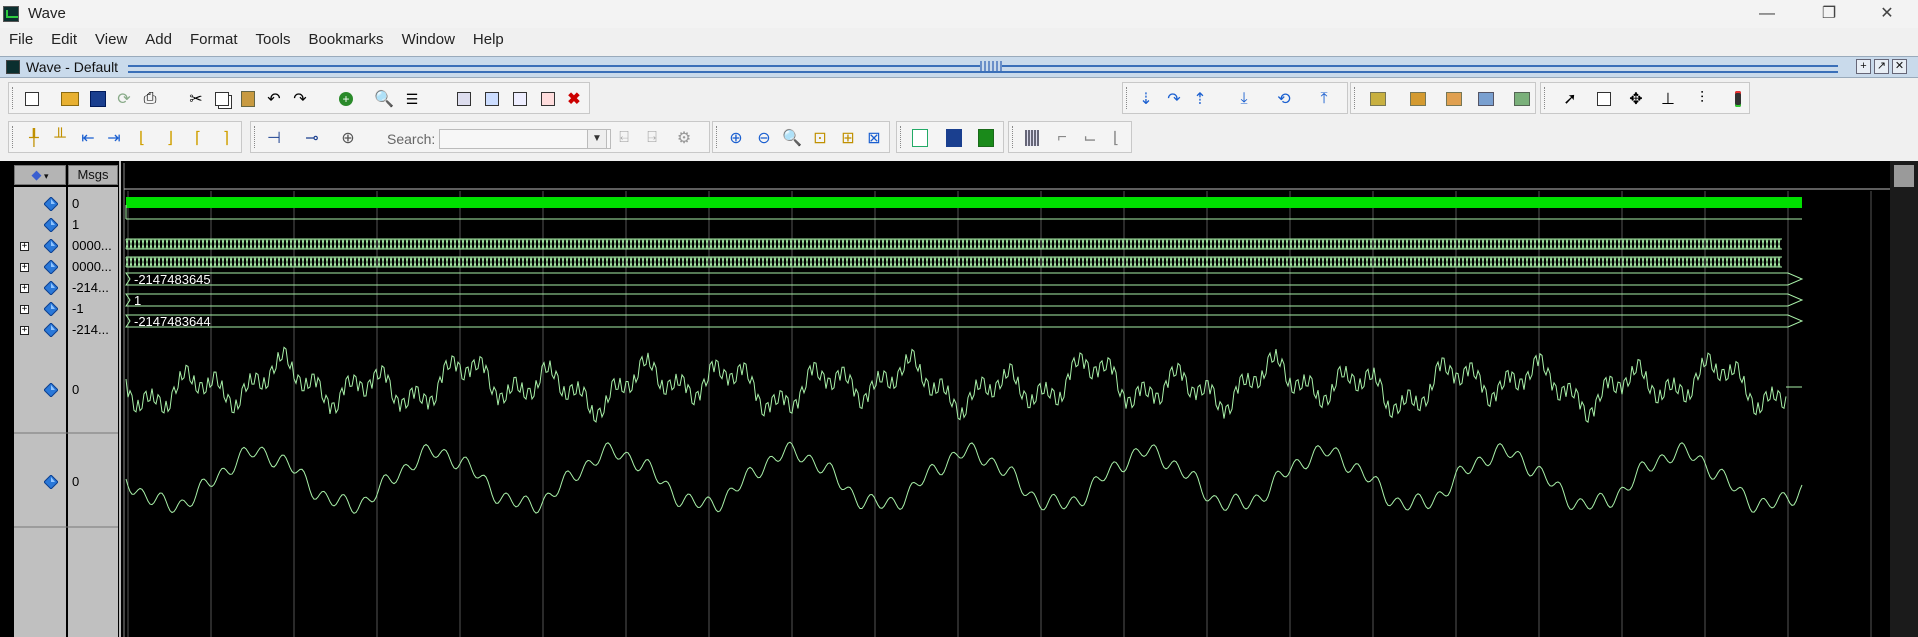 The height and width of the screenshot is (637, 1918). I want to click on bus-value-label: -2147483644, so click(172, 321).